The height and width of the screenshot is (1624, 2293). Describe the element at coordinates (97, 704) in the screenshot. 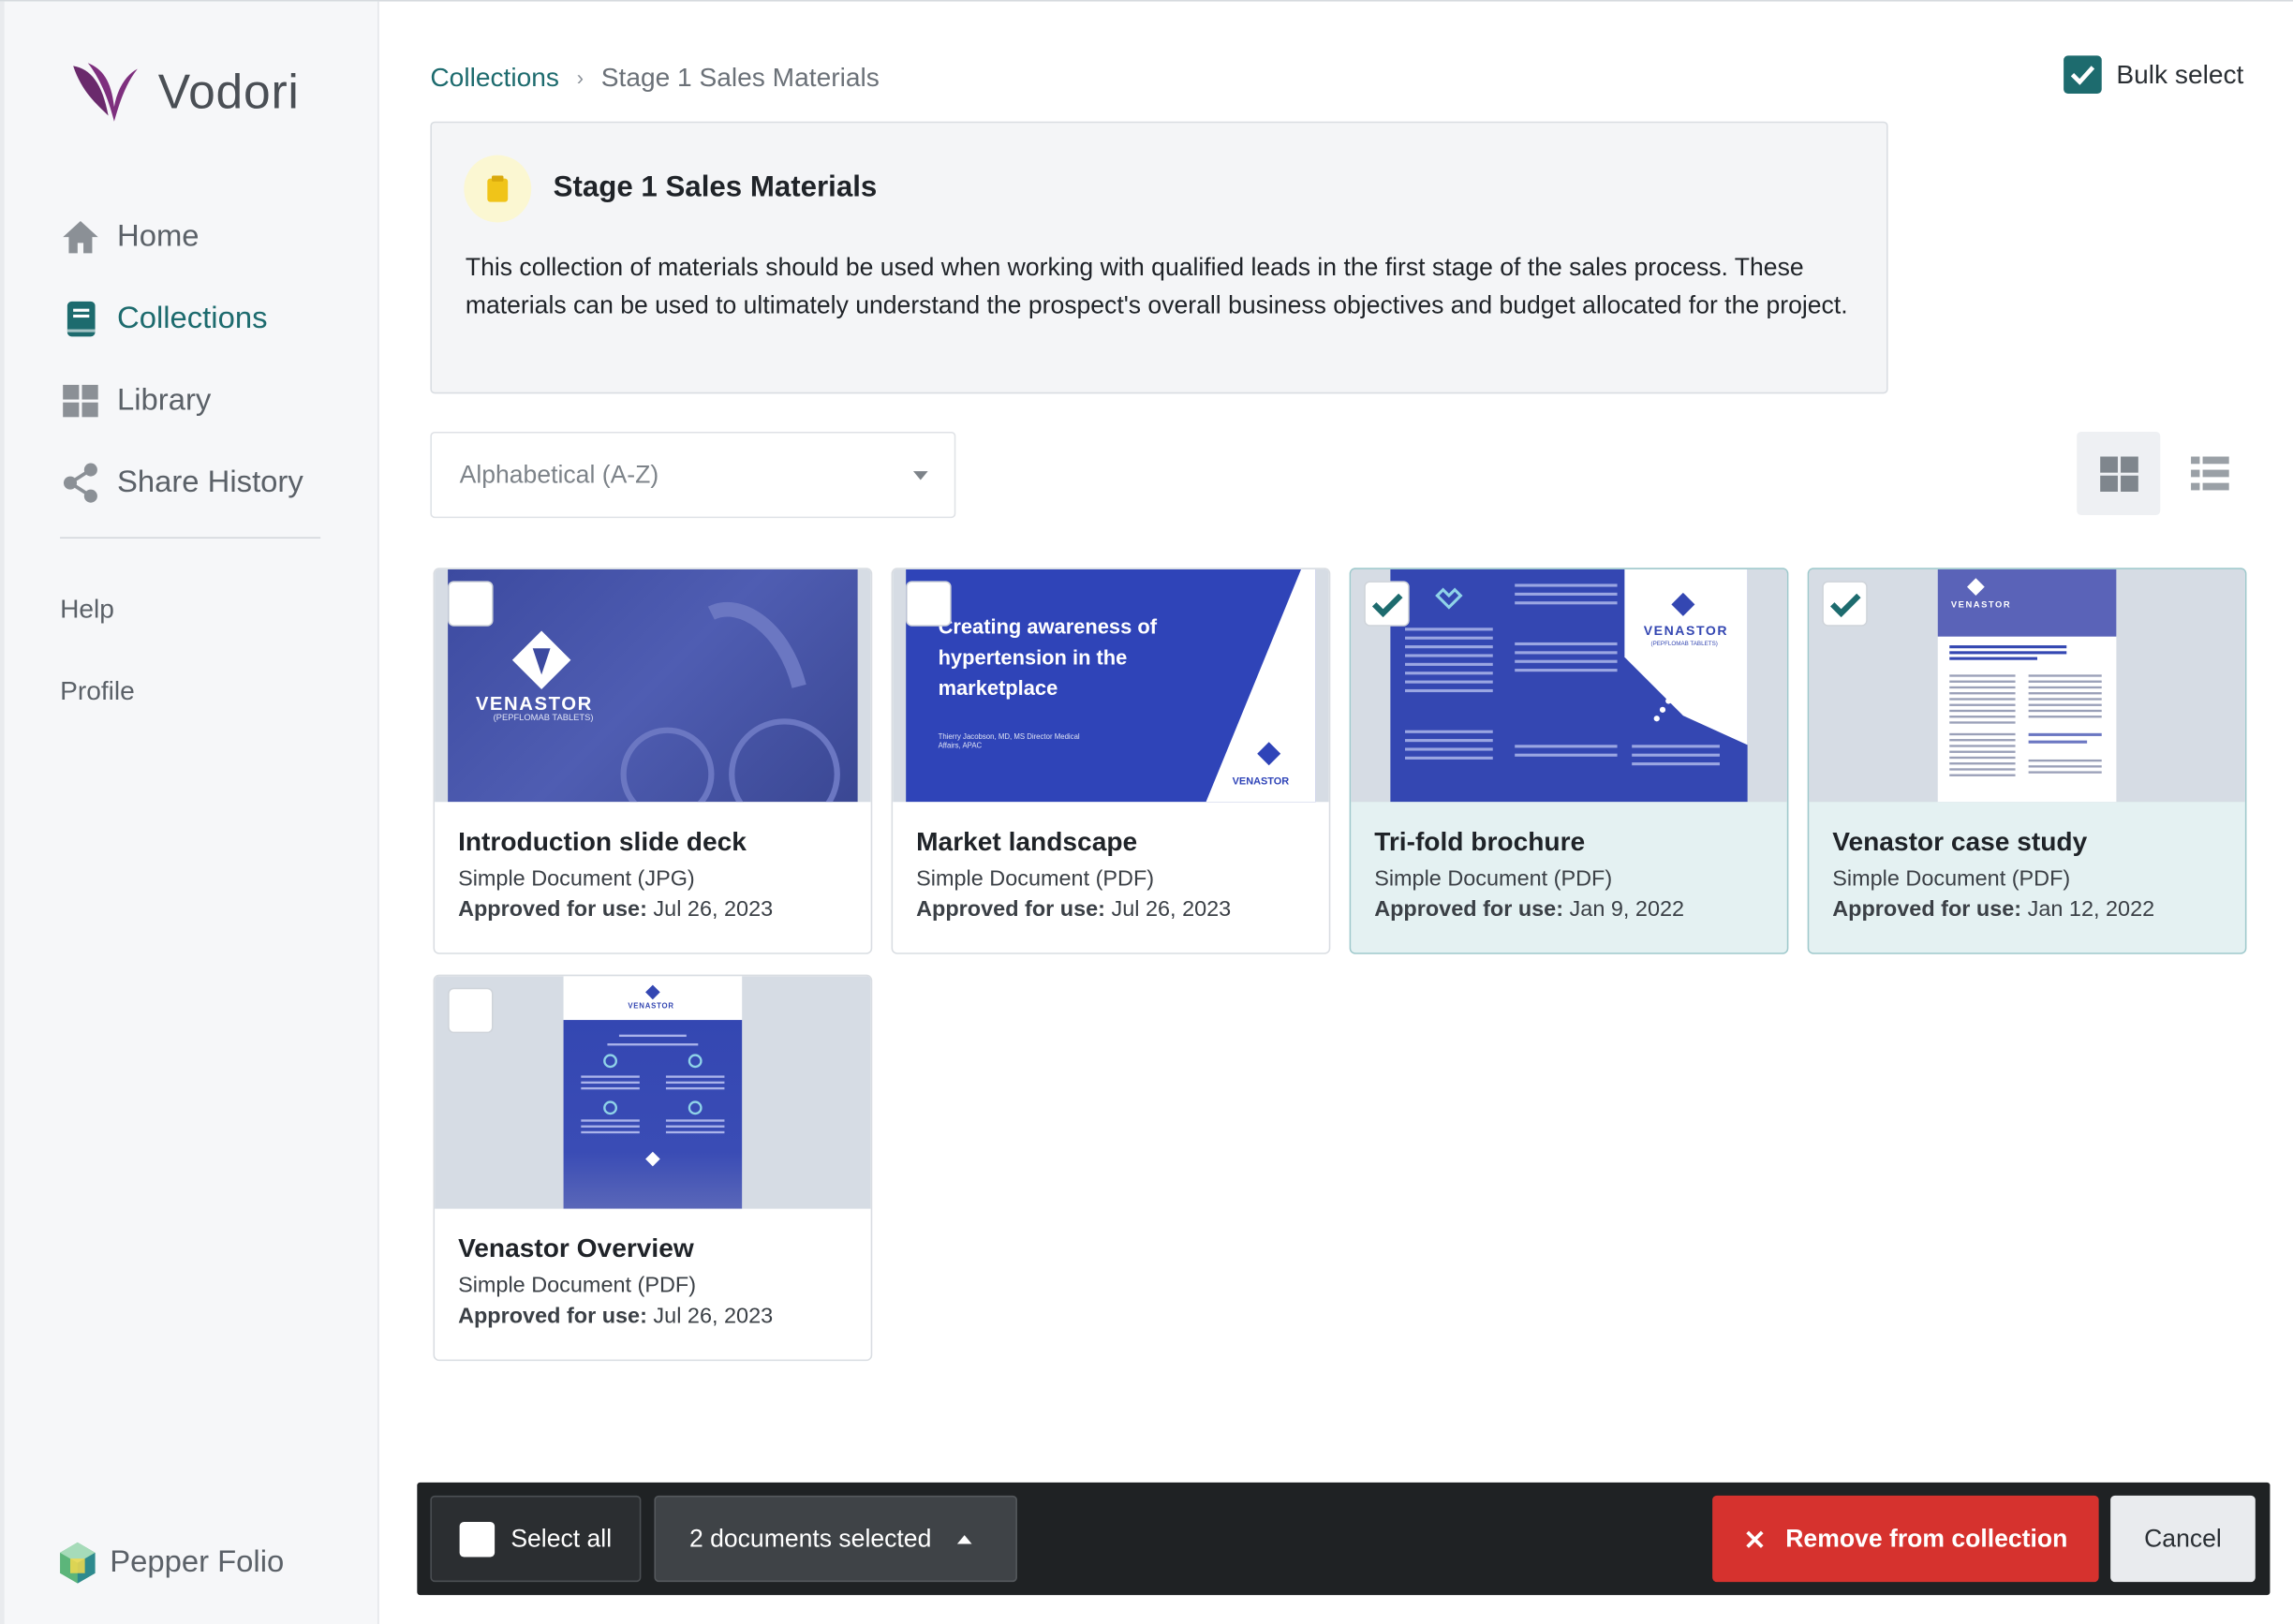

I see `sidebar-item-profile: Profile` at that location.